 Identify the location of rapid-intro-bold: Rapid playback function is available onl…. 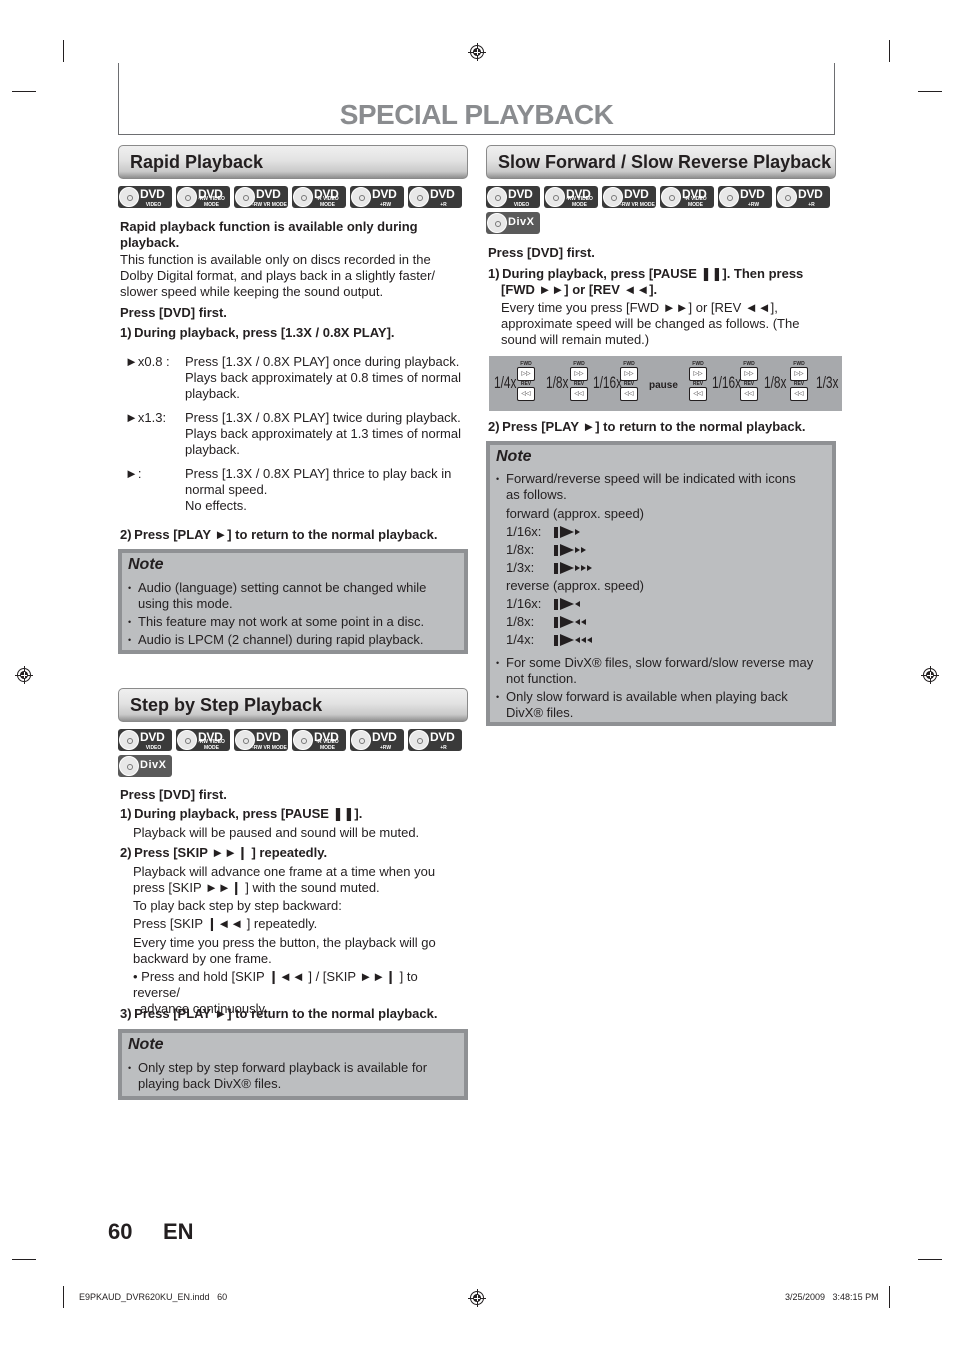
(269, 234).